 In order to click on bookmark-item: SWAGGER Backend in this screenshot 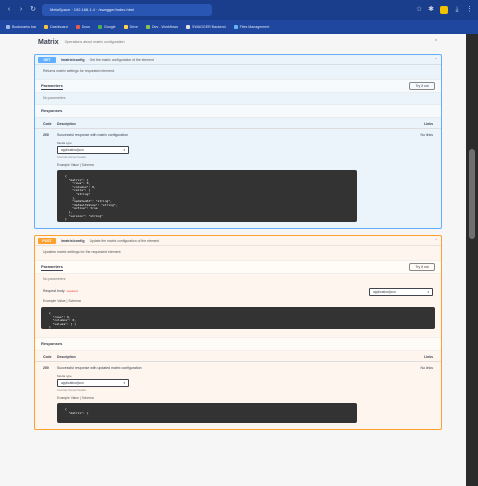, I will do `click(206, 27)`.